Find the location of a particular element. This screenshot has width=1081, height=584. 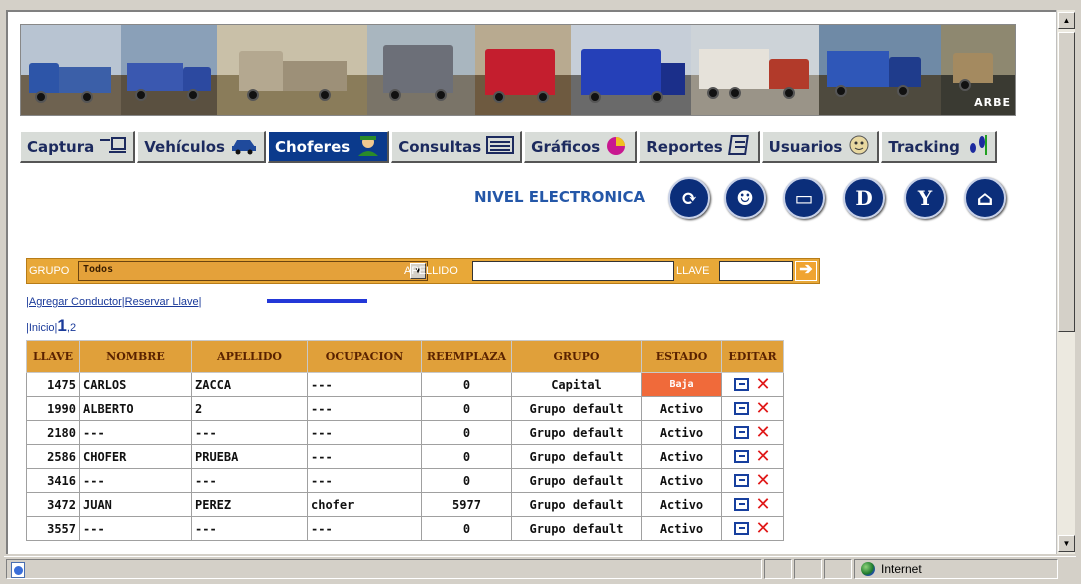

cell-apellido: PEREZ is located at coordinates (249, 504).